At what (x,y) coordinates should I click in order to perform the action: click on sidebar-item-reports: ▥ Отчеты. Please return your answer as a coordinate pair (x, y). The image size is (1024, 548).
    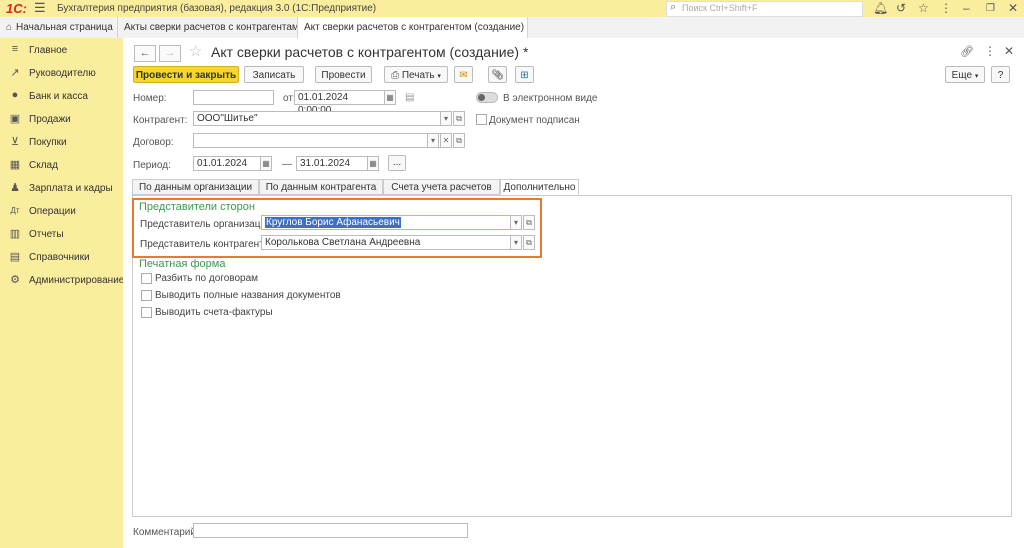
    Looking at the image, I should click on (61, 235).